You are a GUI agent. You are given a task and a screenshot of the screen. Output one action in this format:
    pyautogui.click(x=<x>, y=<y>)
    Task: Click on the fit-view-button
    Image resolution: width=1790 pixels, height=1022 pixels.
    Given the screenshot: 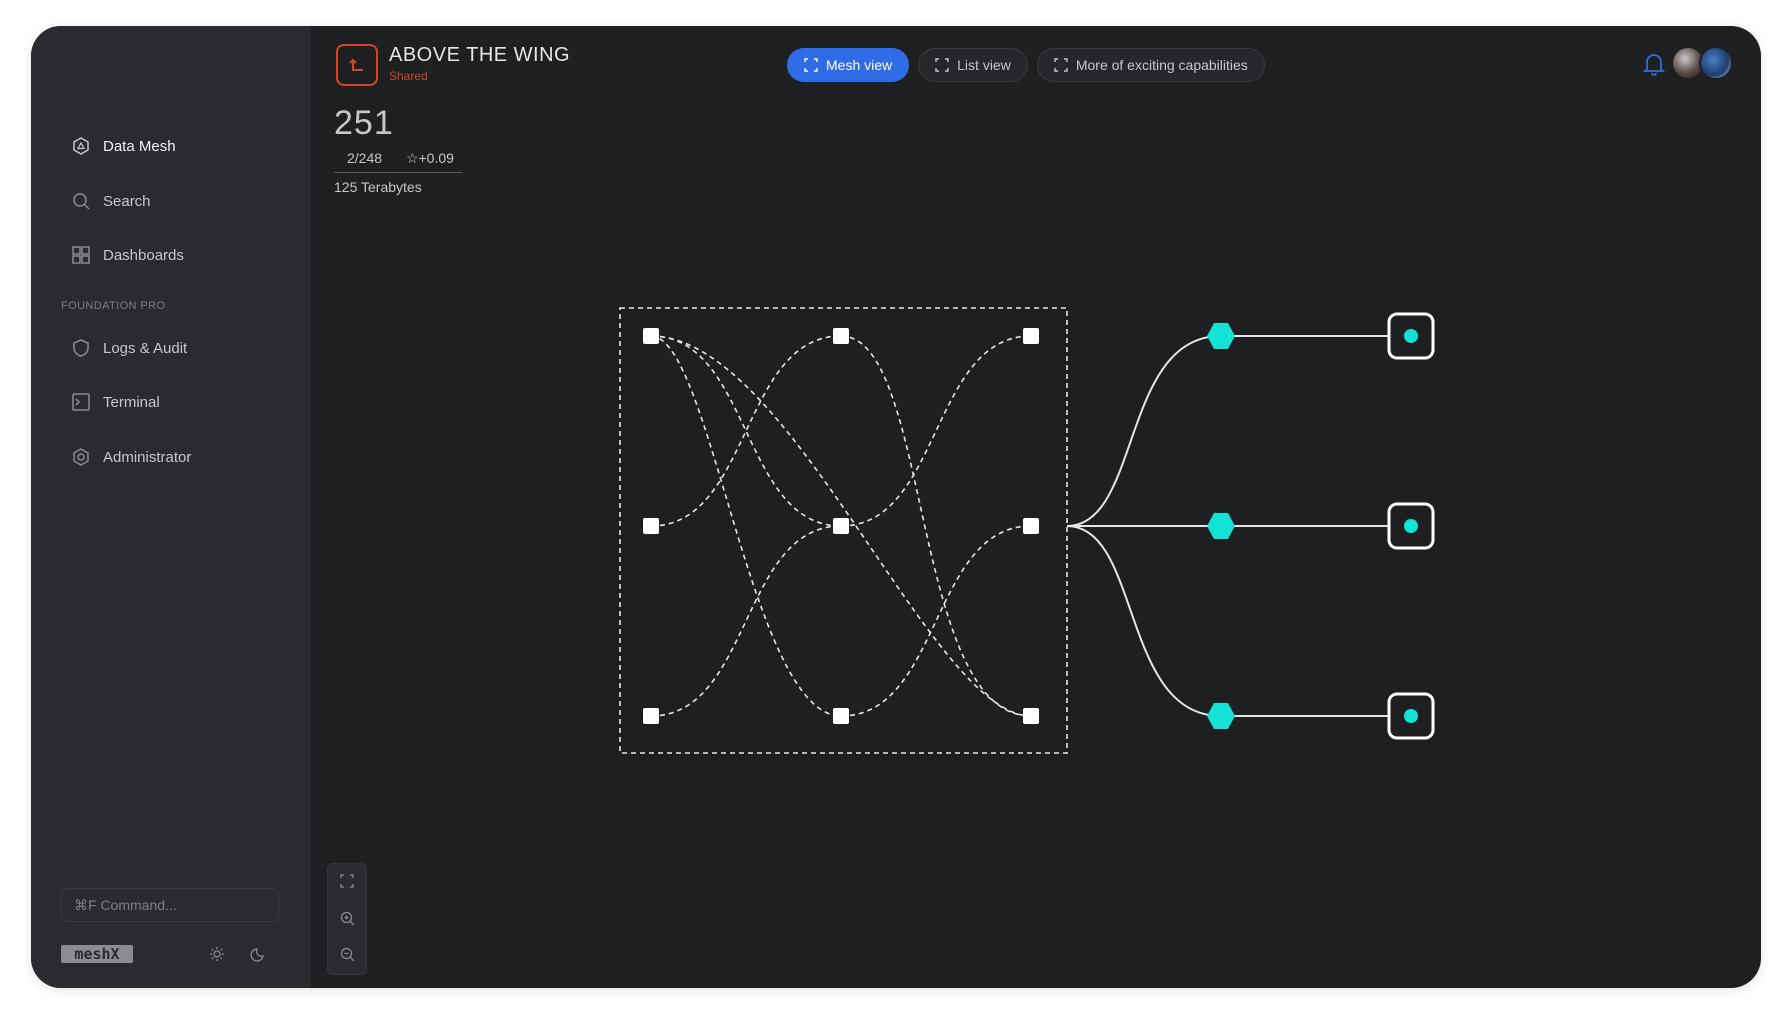 What is the action you would take?
    pyautogui.click(x=347, y=881)
    